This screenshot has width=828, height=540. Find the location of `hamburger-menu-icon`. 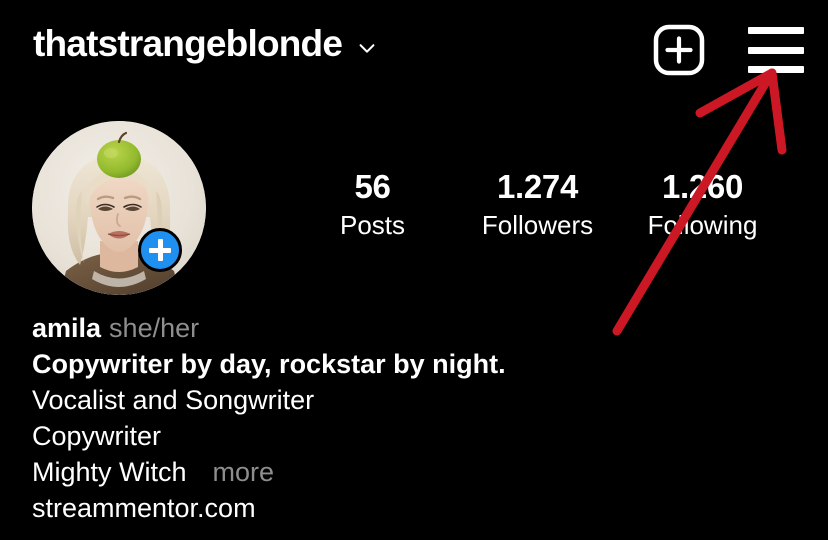

hamburger-menu-icon is located at coordinates (776, 50).